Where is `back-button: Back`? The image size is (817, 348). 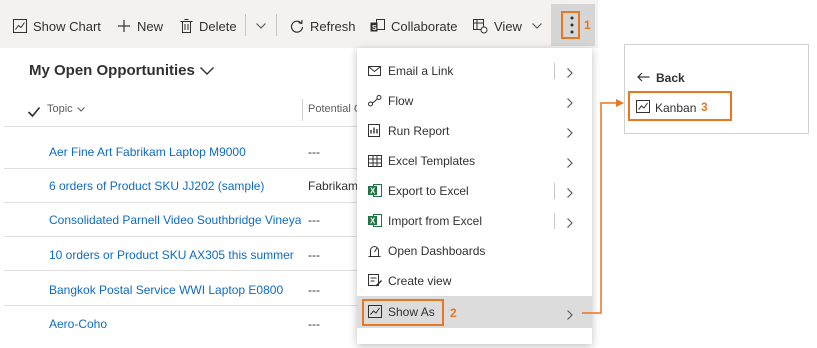
back-button: Back is located at coordinates (661, 78).